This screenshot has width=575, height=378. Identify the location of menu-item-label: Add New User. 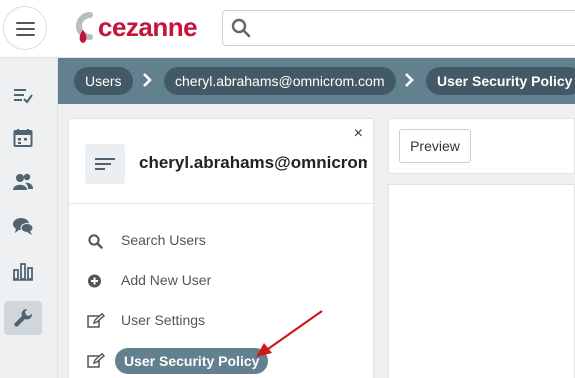
(166, 280).